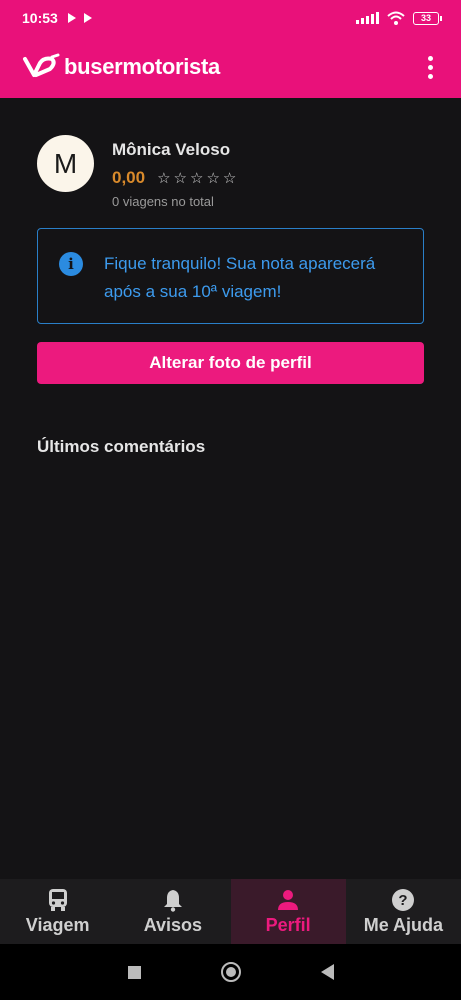 This screenshot has width=461, height=1000. Describe the element at coordinates (230, 18) in the screenshot. I see `status-bar: 10:53 33` at that location.